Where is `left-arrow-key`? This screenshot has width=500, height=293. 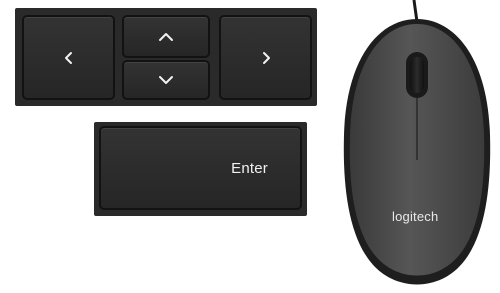 left-arrow-key is located at coordinates (68, 57).